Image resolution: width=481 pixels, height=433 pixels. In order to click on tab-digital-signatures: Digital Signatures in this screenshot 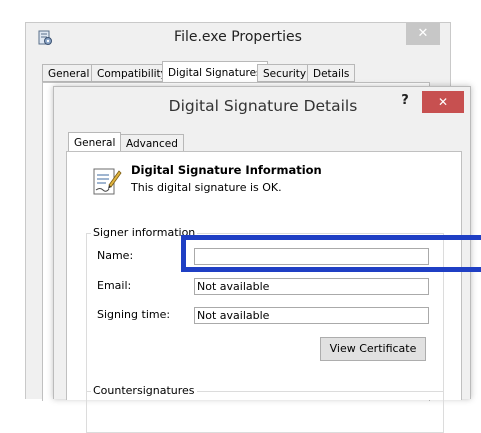, I will do `click(215, 72)`.